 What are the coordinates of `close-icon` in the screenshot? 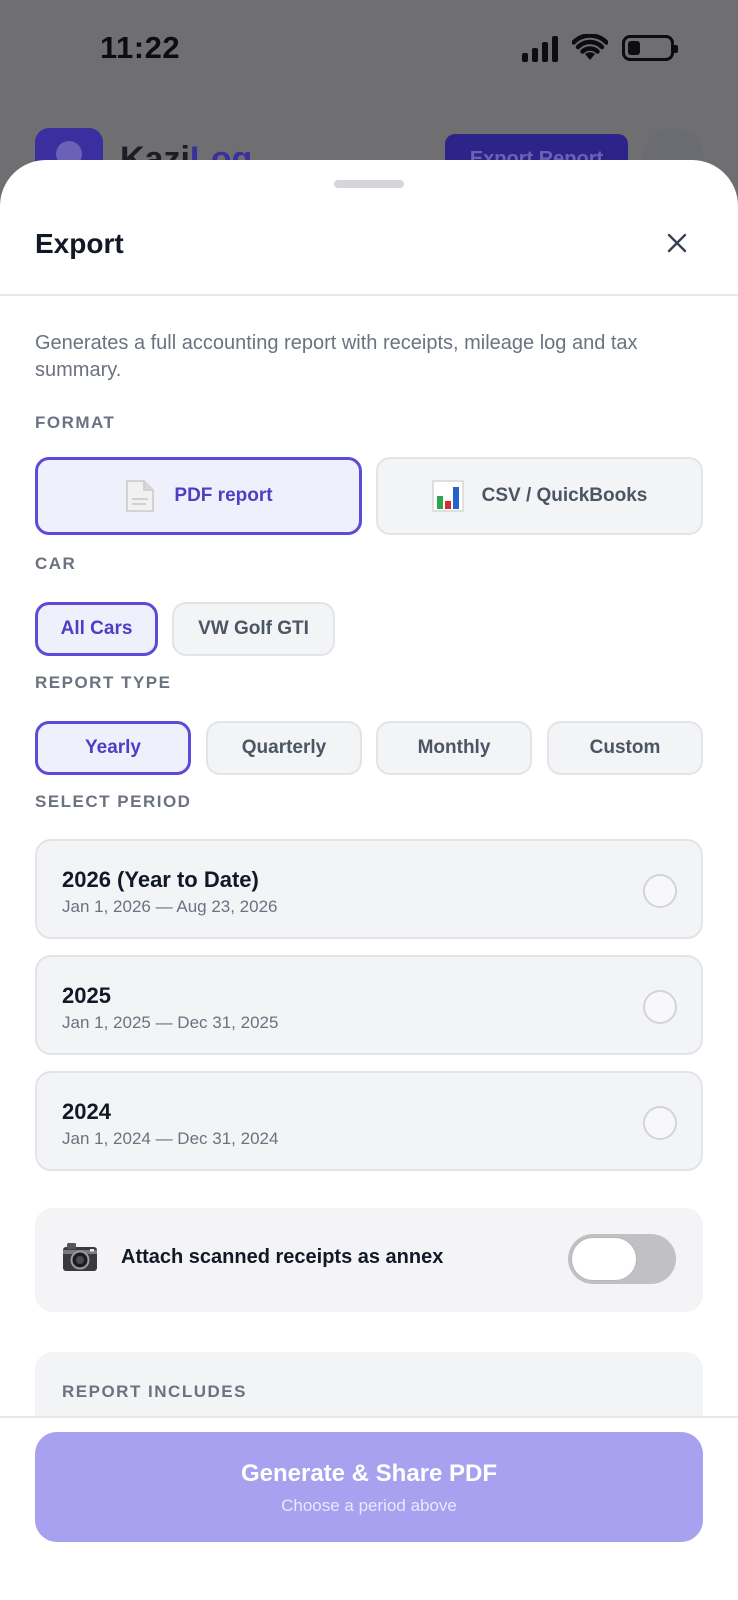 It's located at (677, 243).